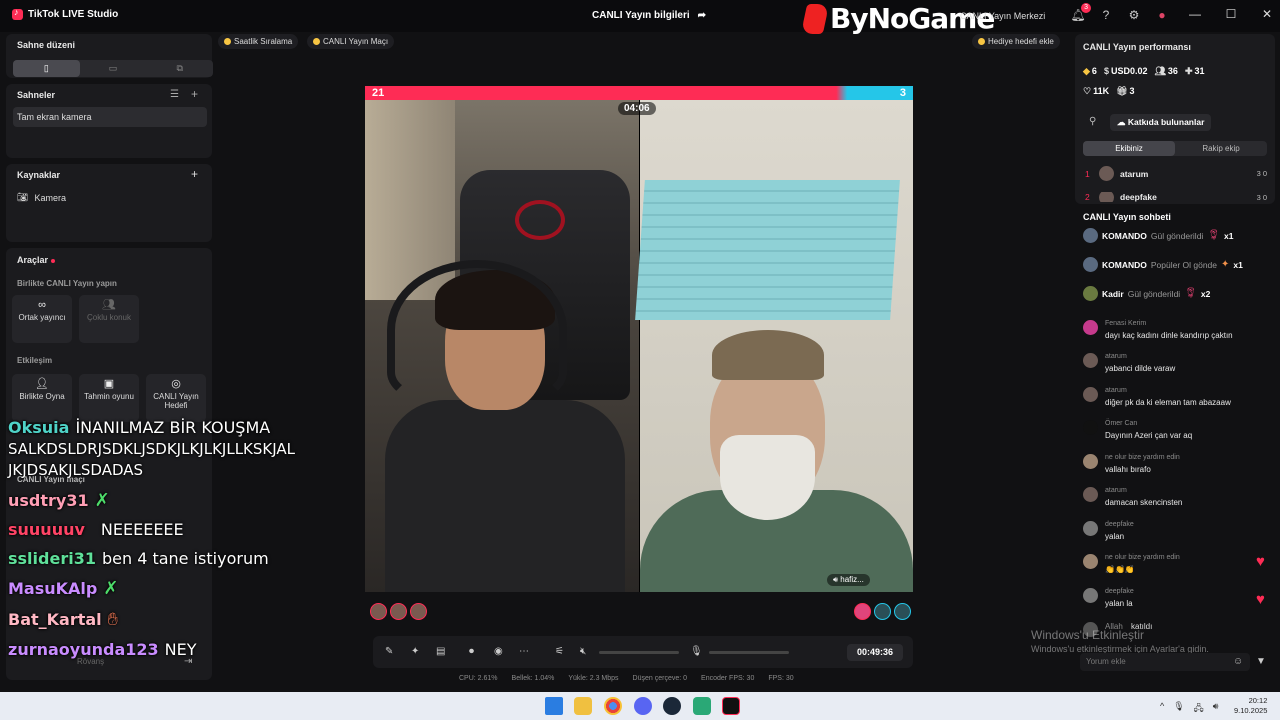  I want to click on steam-icon, so click(672, 706).